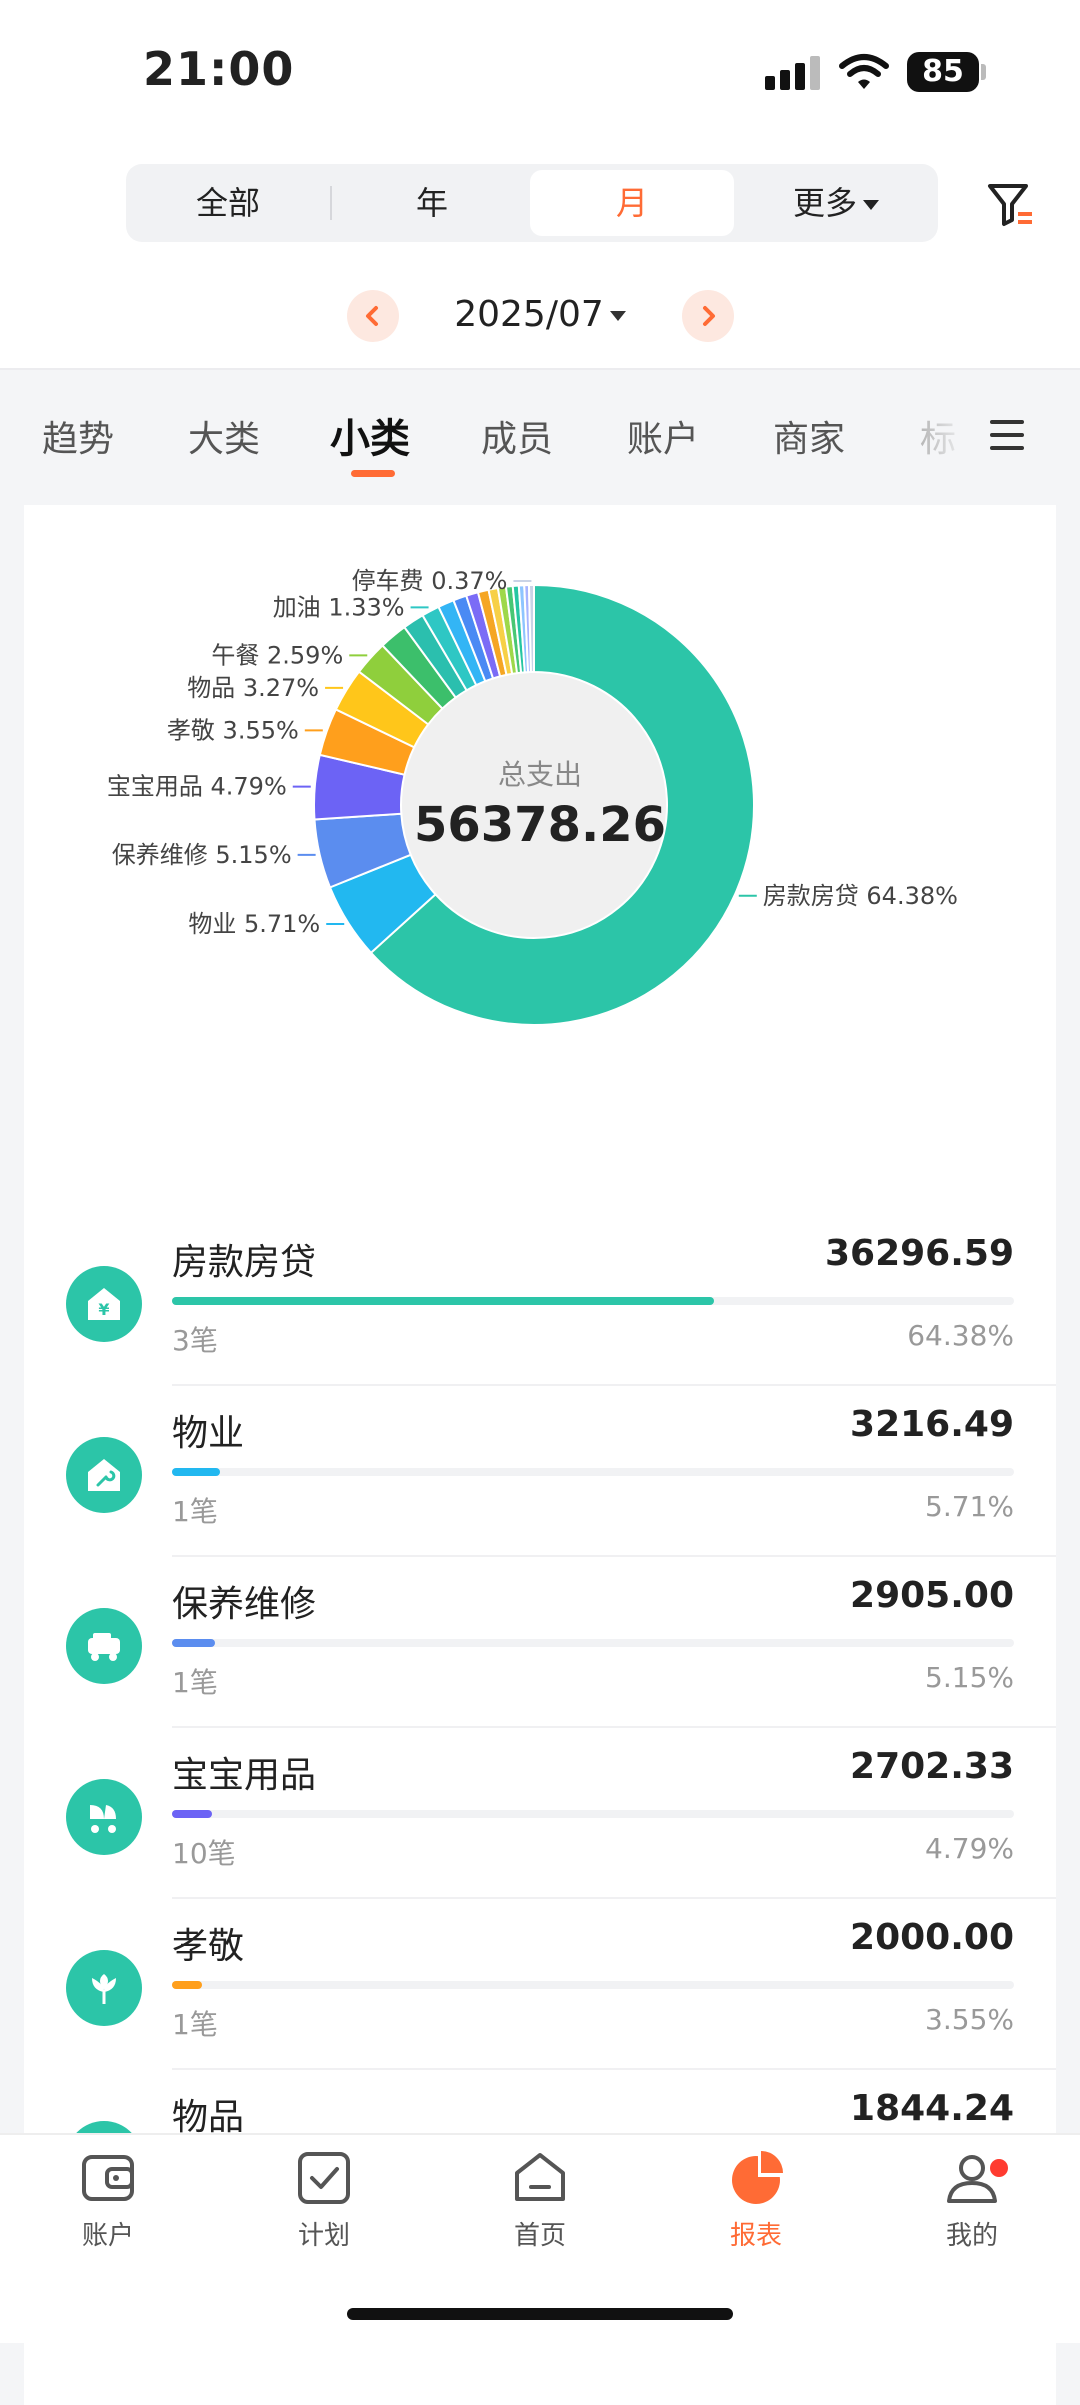  I want to click on nav-account: 账户, so click(108, 2200).